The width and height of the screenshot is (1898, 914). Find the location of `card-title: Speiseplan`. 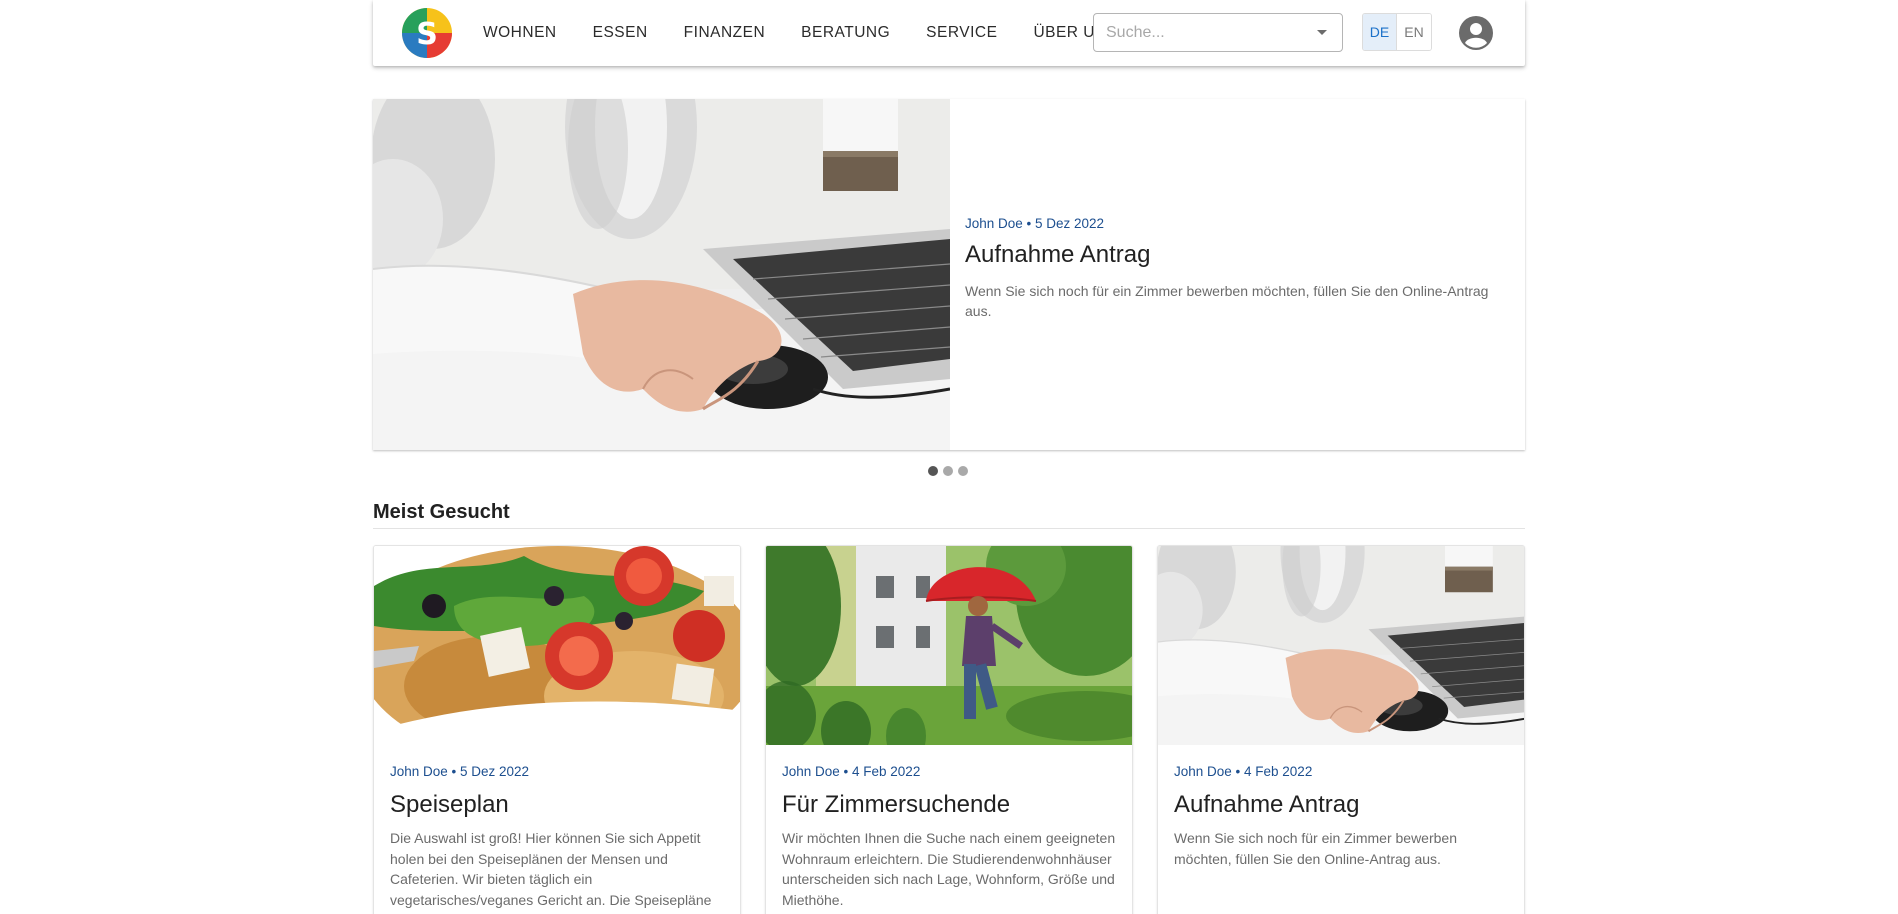

card-title: Speiseplan is located at coordinates (449, 805).